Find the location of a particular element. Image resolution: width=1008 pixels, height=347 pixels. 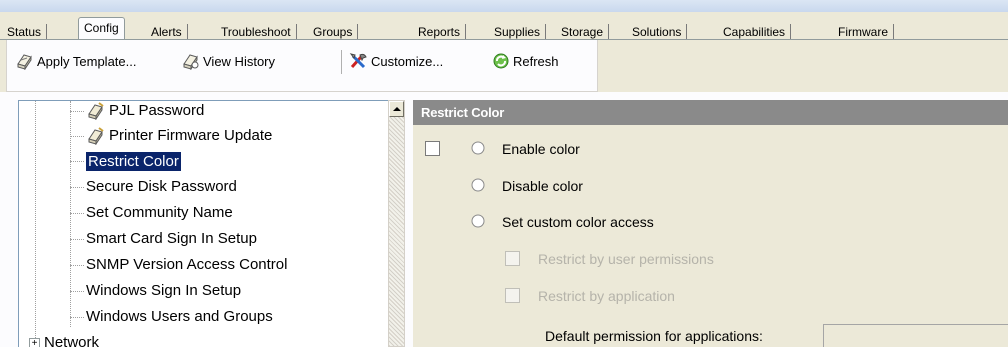

tree-item-label: Restrict Color is located at coordinates (133, 161).